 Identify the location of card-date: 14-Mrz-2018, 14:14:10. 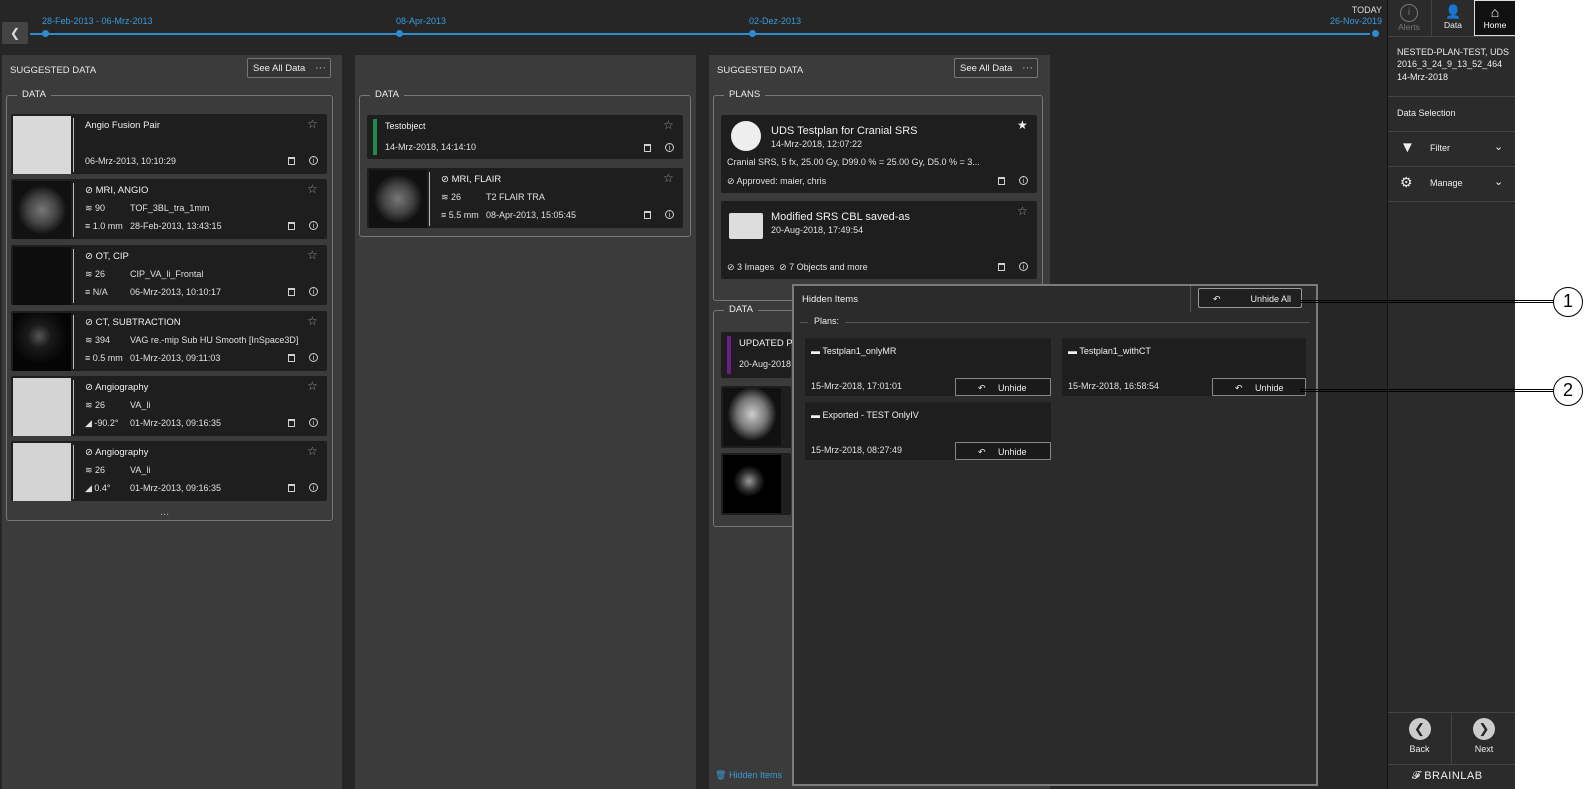
(431, 147).